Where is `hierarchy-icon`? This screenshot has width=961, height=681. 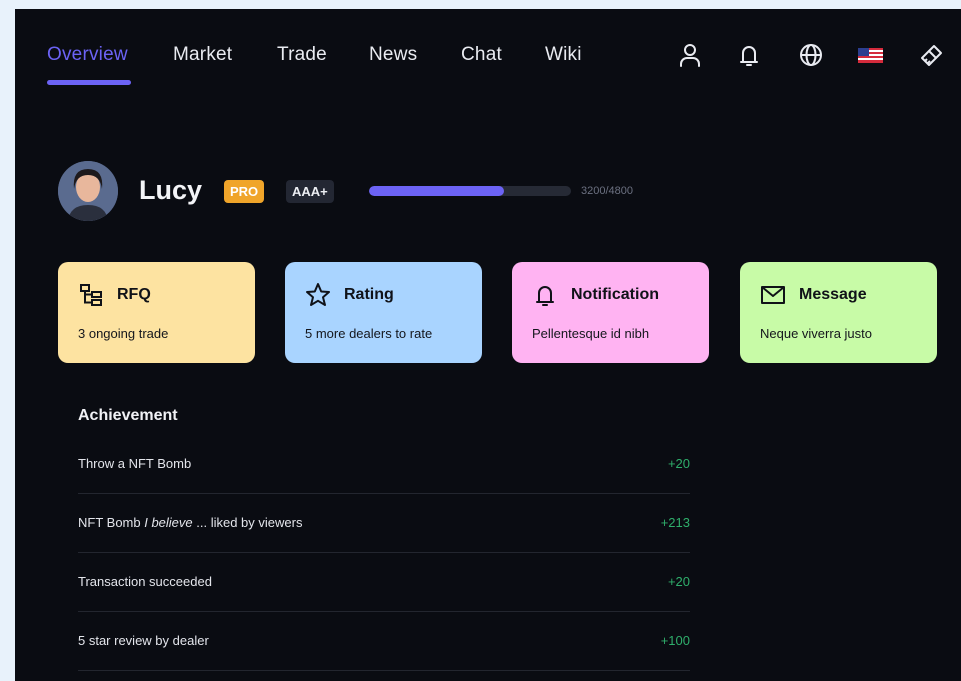 hierarchy-icon is located at coordinates (91, 295).